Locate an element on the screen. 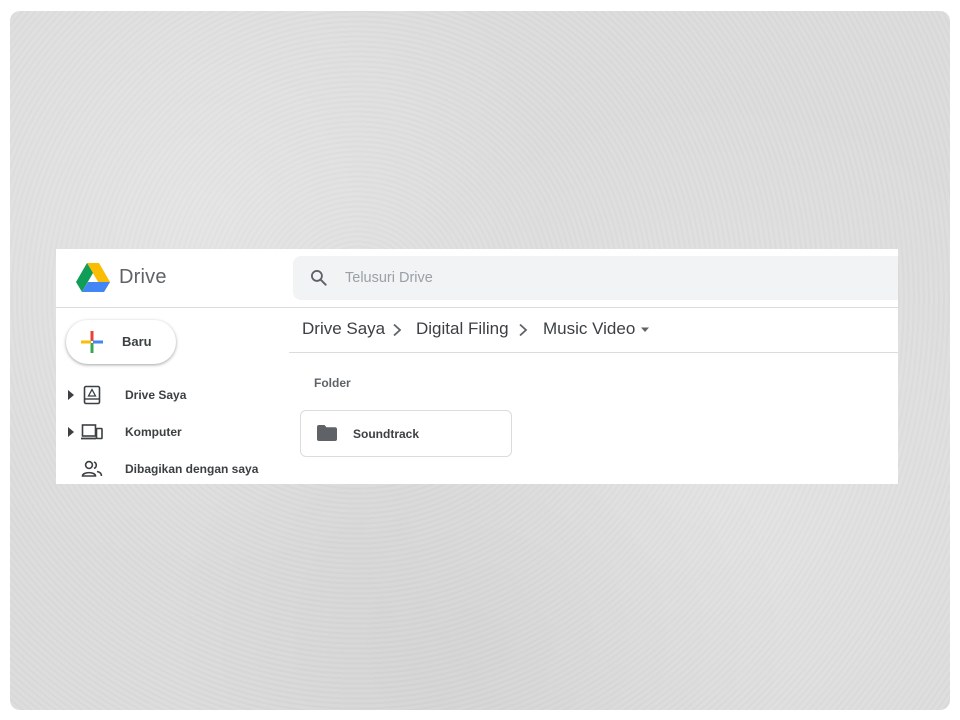  shared-with-me-icon is located at coordinates (92, 468).